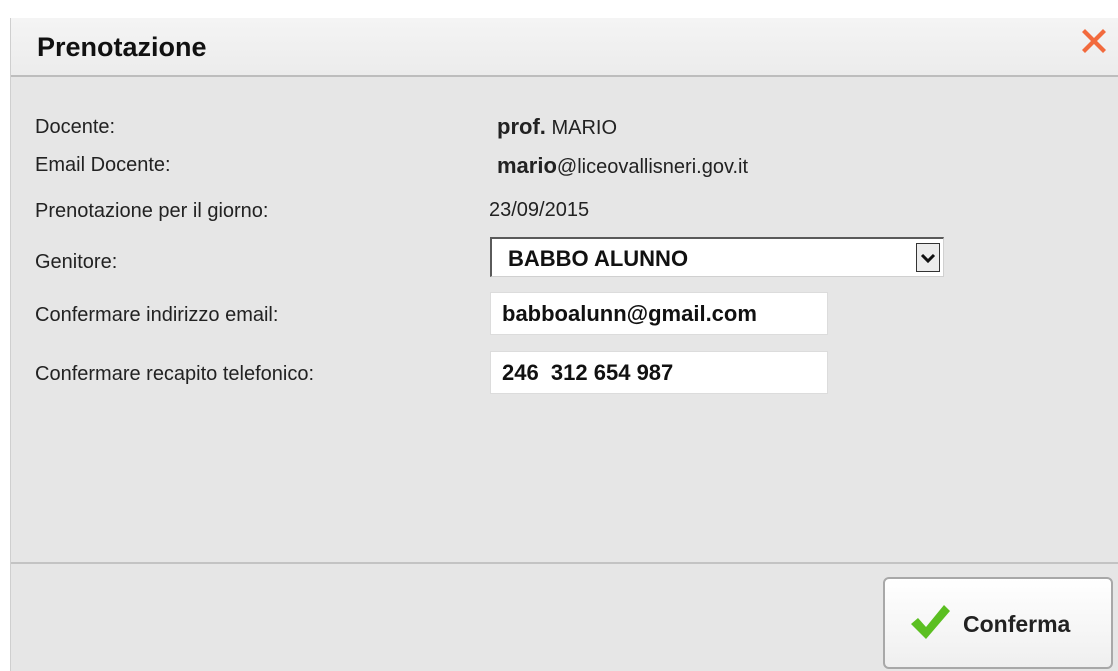 This screenshot has height=671, width=1118. I want to click on email-confirm-field, so click(659, 313).